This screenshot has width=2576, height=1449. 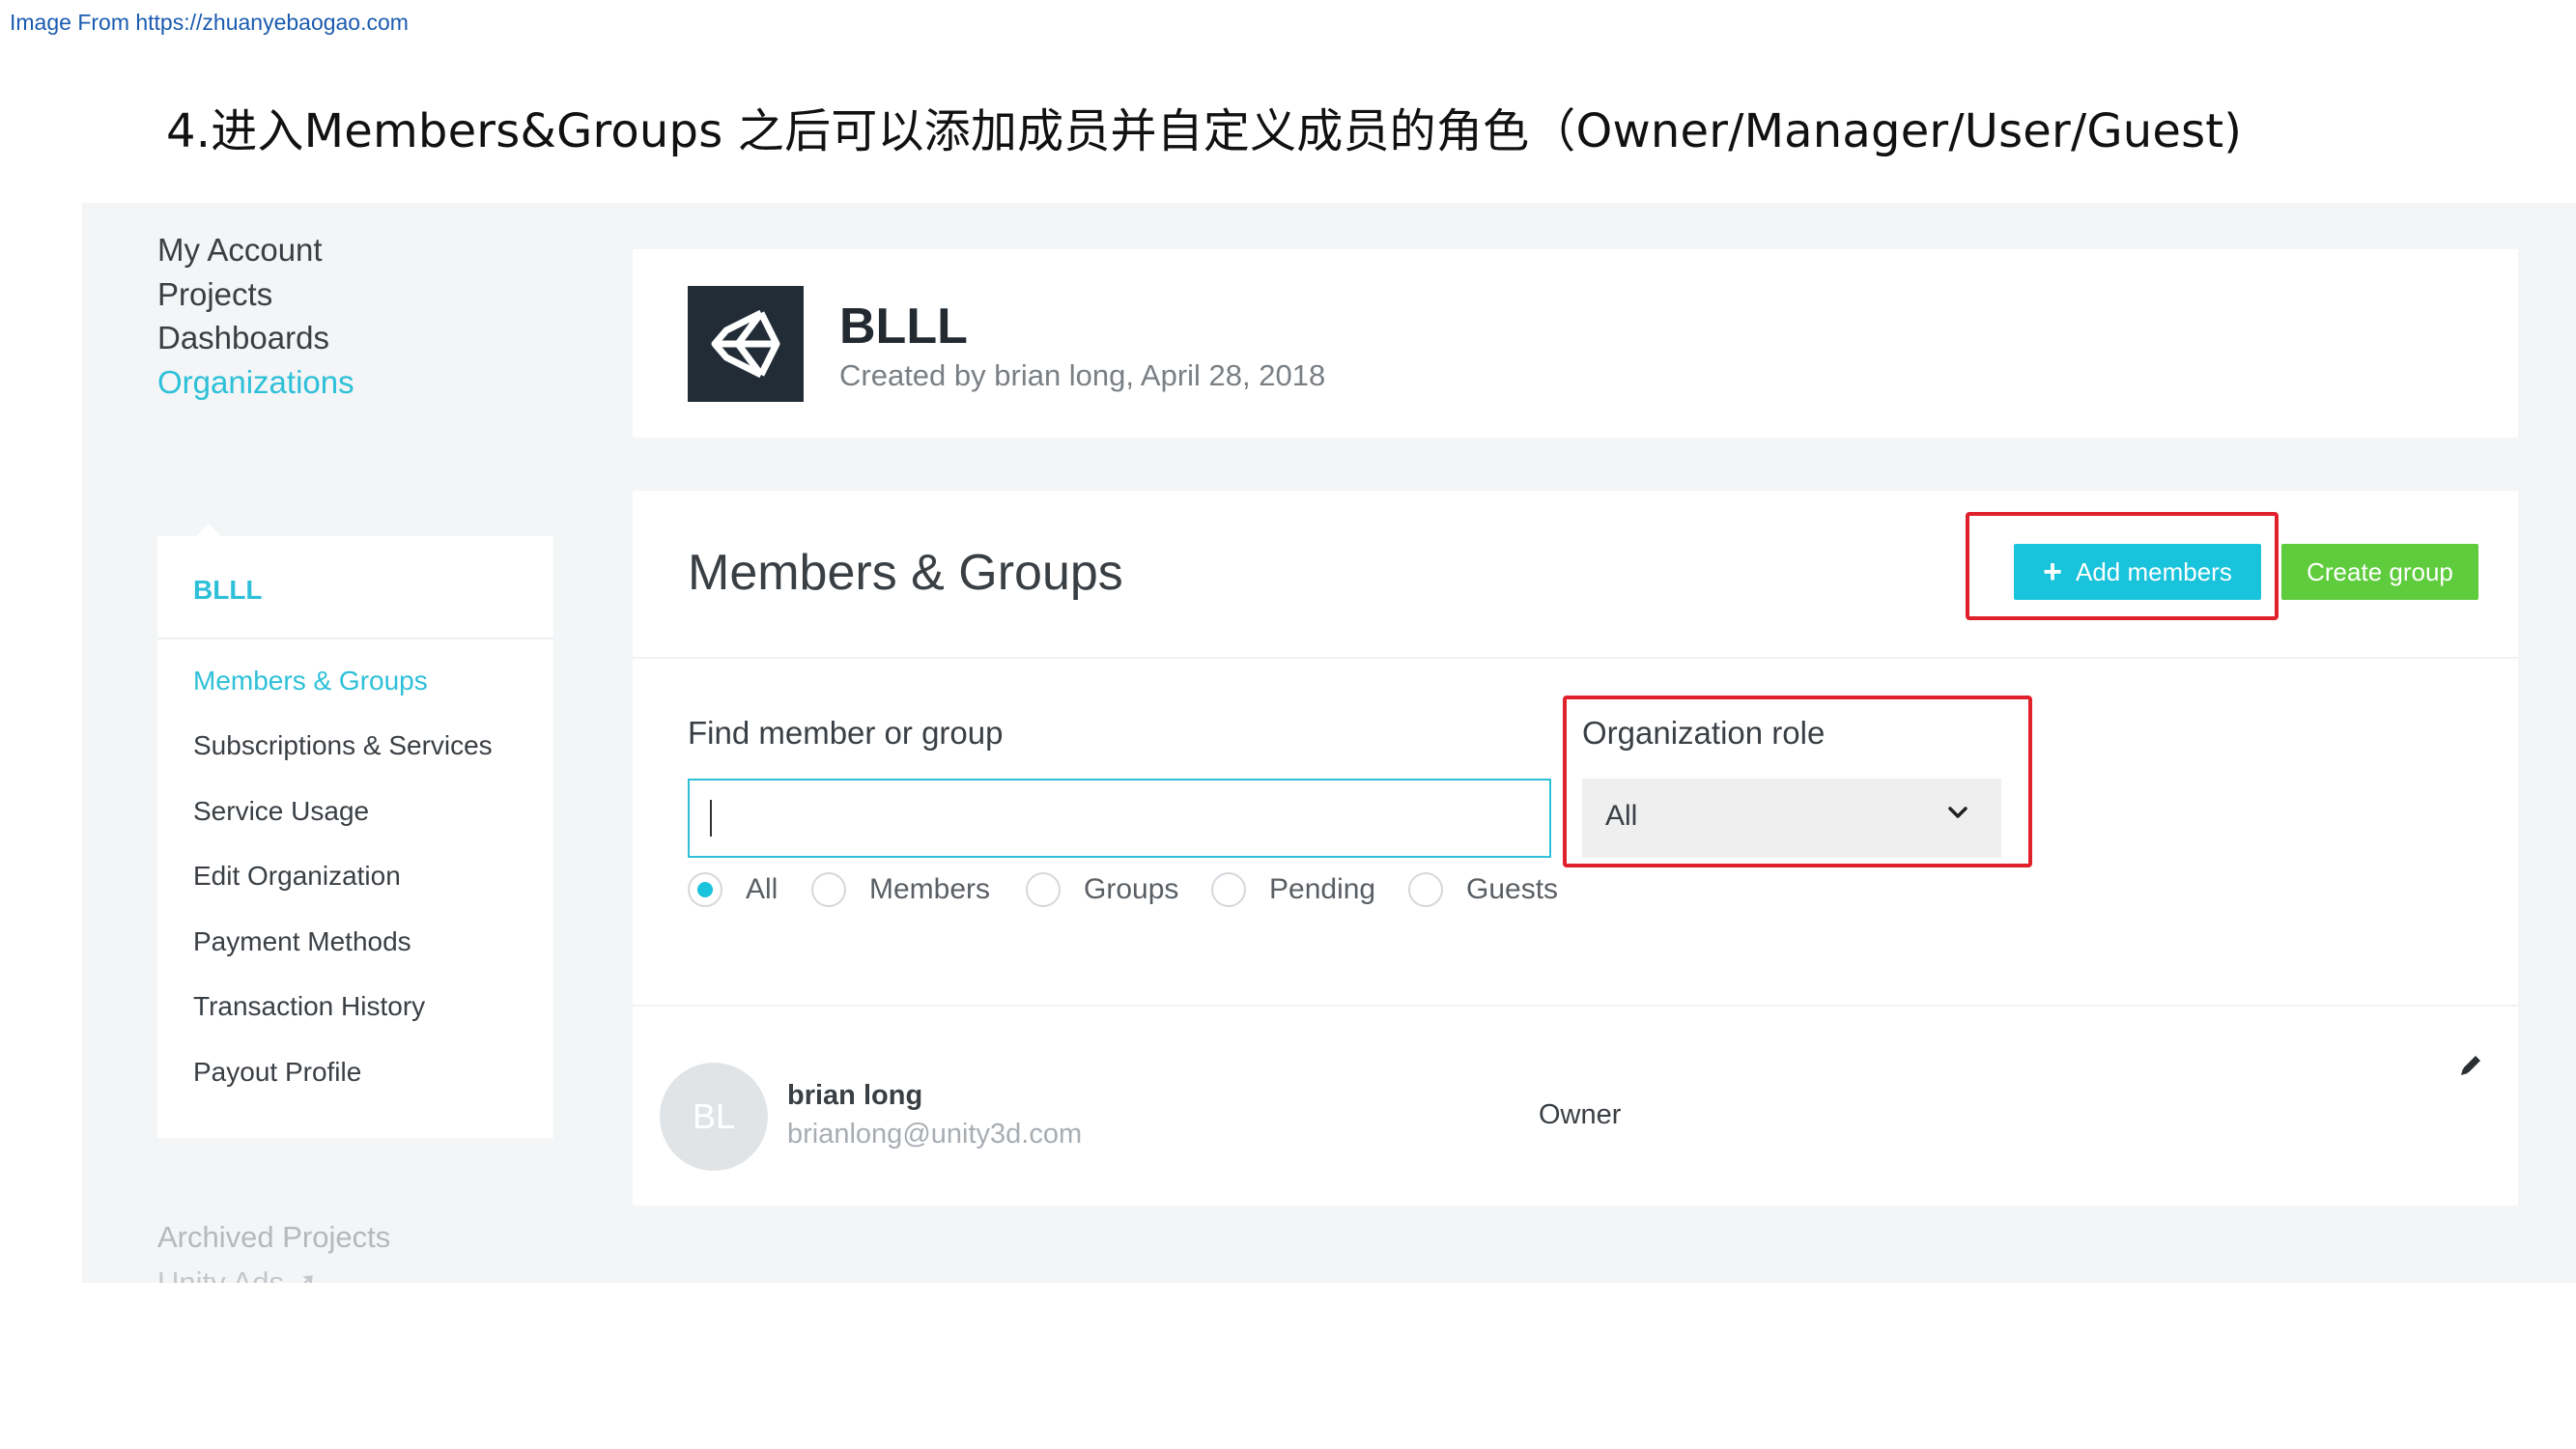 I want to click on radio-label: Guests, so click(x=1512, y=889).